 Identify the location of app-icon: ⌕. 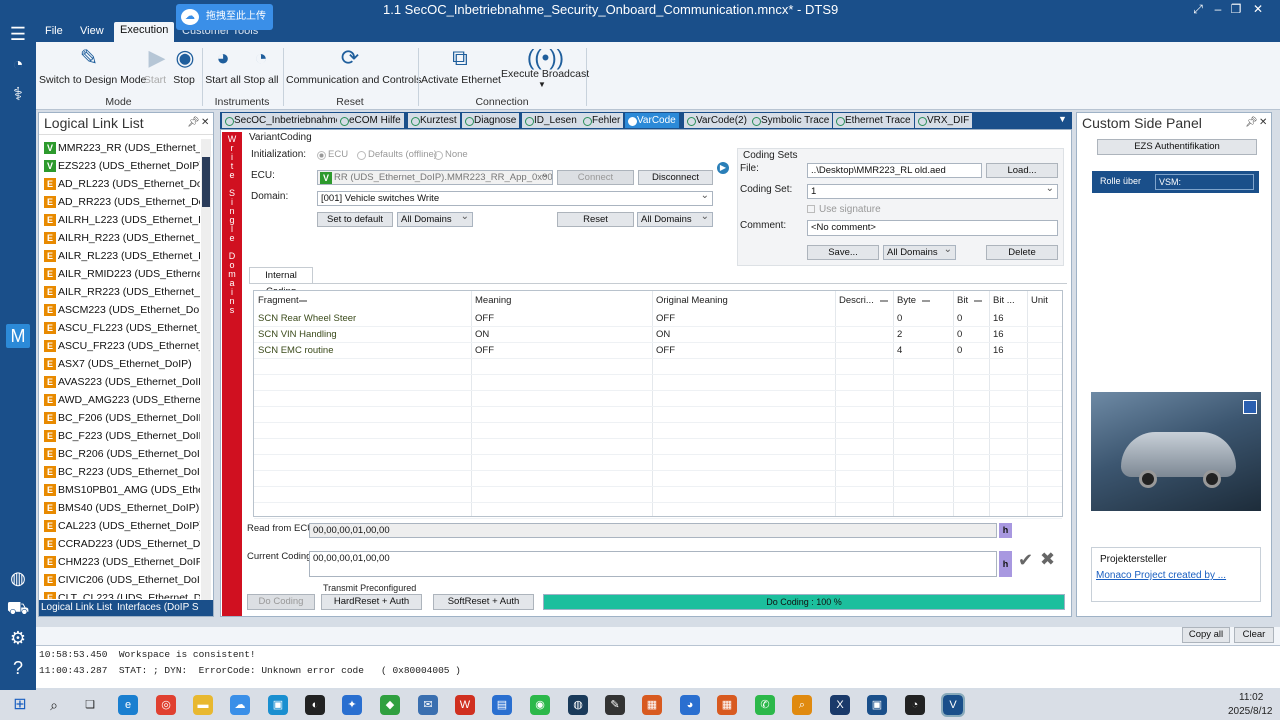
(802, 705).